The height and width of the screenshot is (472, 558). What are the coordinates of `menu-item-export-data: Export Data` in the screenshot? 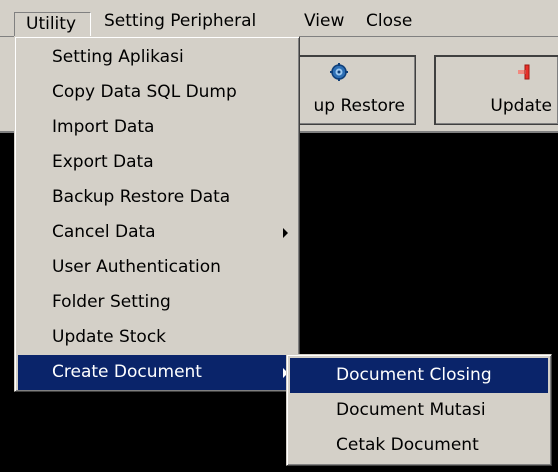 It's located at (157, 162).